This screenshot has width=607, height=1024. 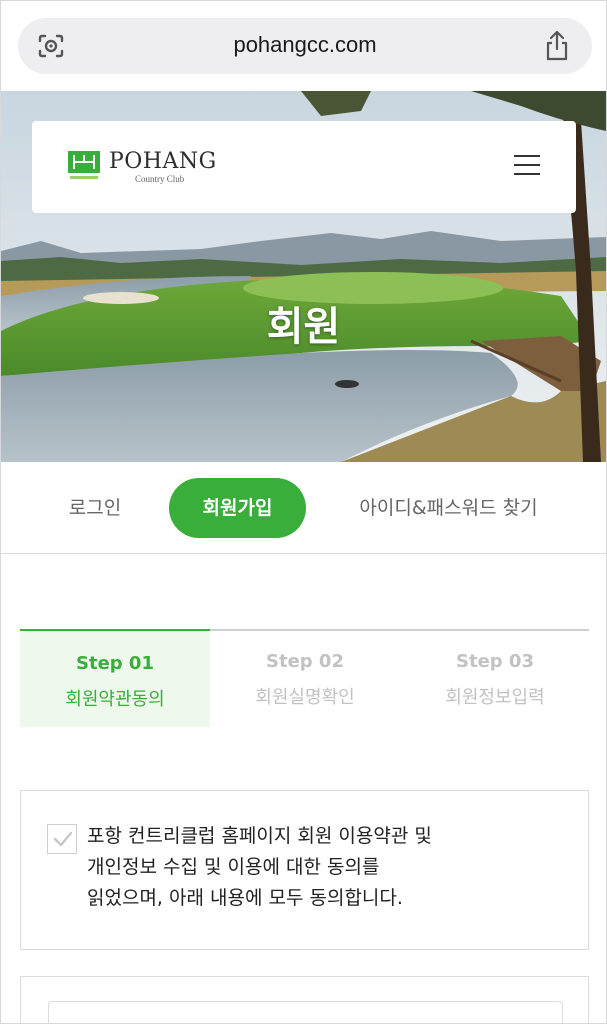 I want to click on terms-content-box, so click(x=305, y=1012).